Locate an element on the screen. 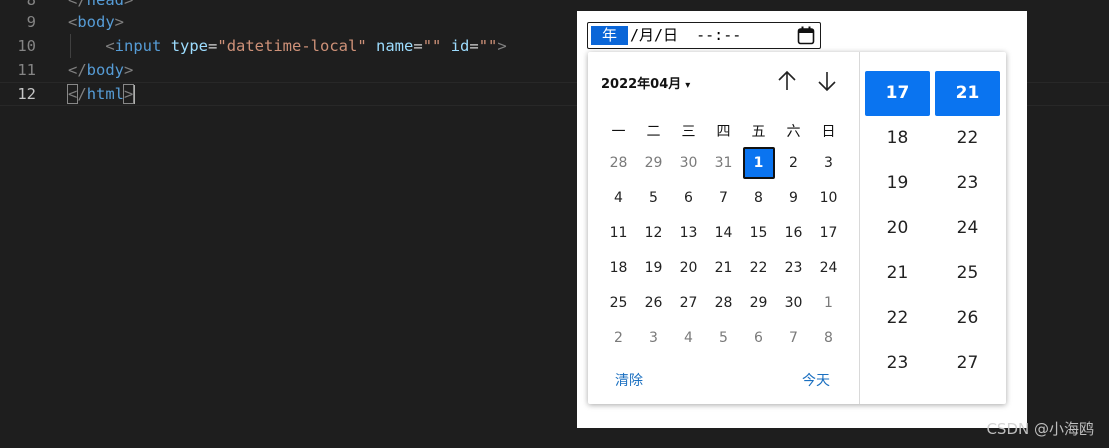 The width and height of the screenshot is (1109, 448). calendar-day: 13 is located at coordinates (689, 233).